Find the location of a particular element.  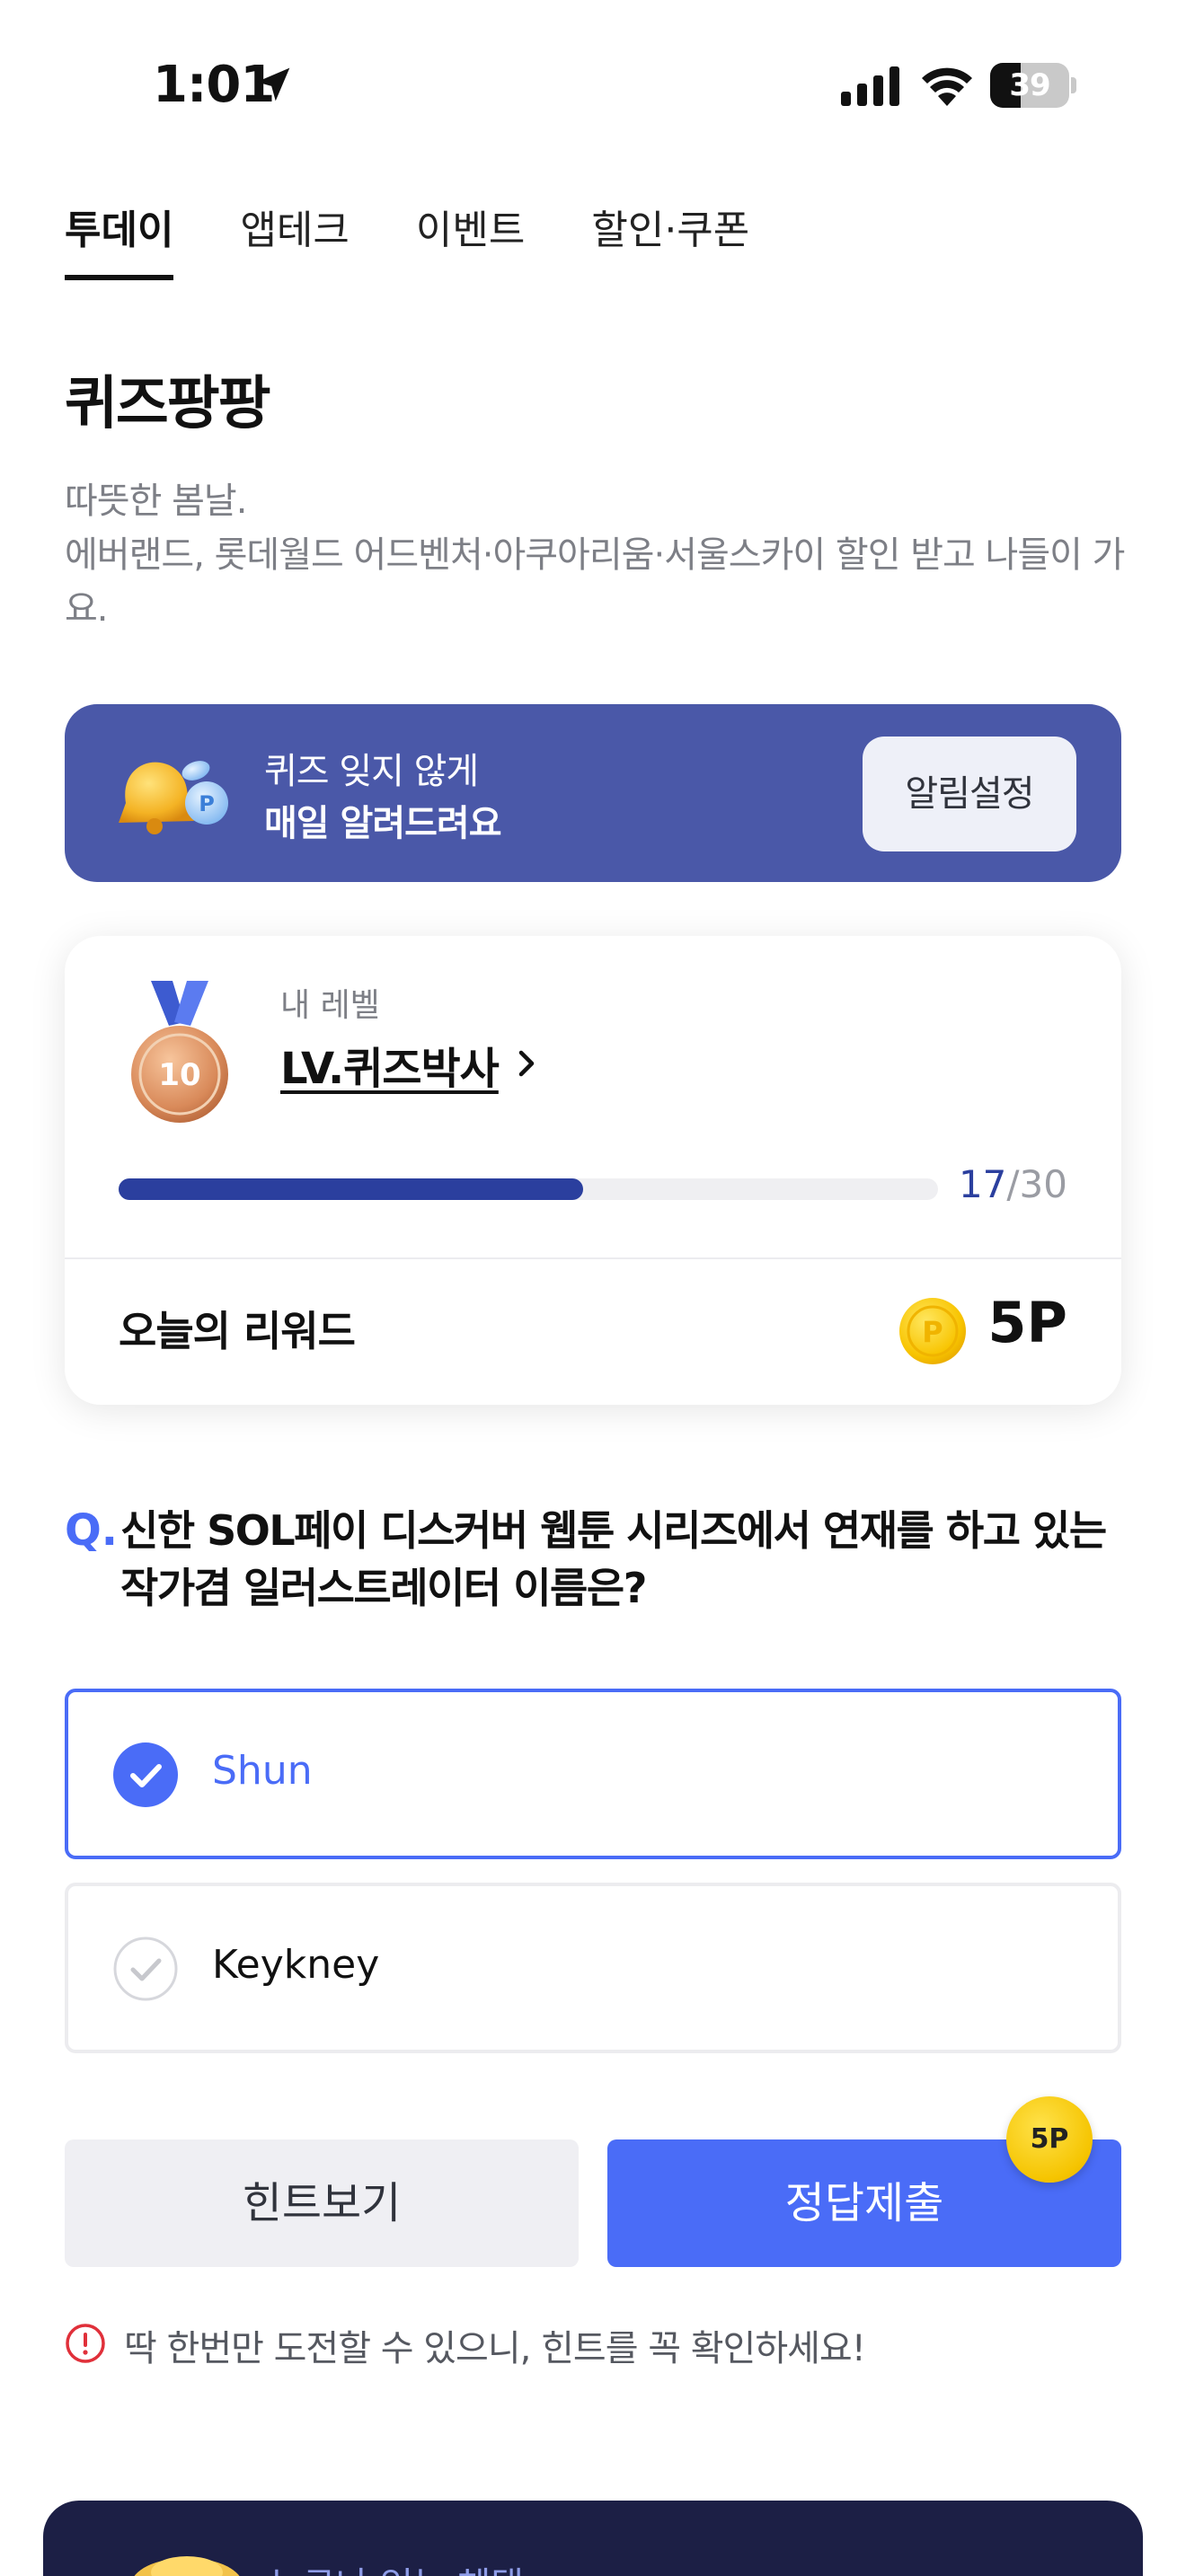

tab-coupons: 할인·쿠폰 is located at coordinates (670, 235).